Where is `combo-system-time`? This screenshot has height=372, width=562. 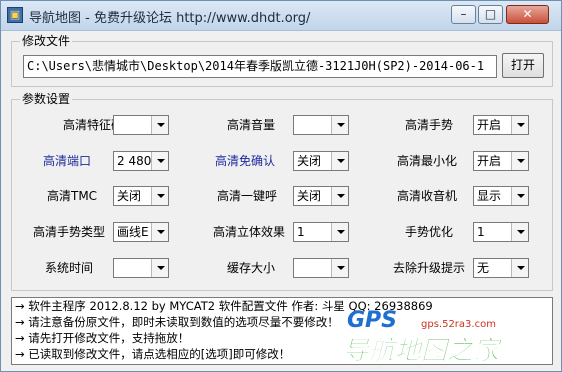
combo-system-time is located at coordinates (141, 268).